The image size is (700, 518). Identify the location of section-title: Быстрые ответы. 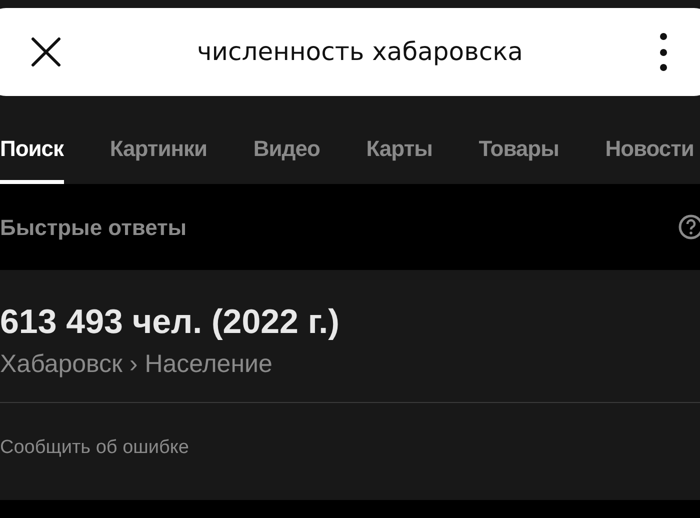
(93, 228).